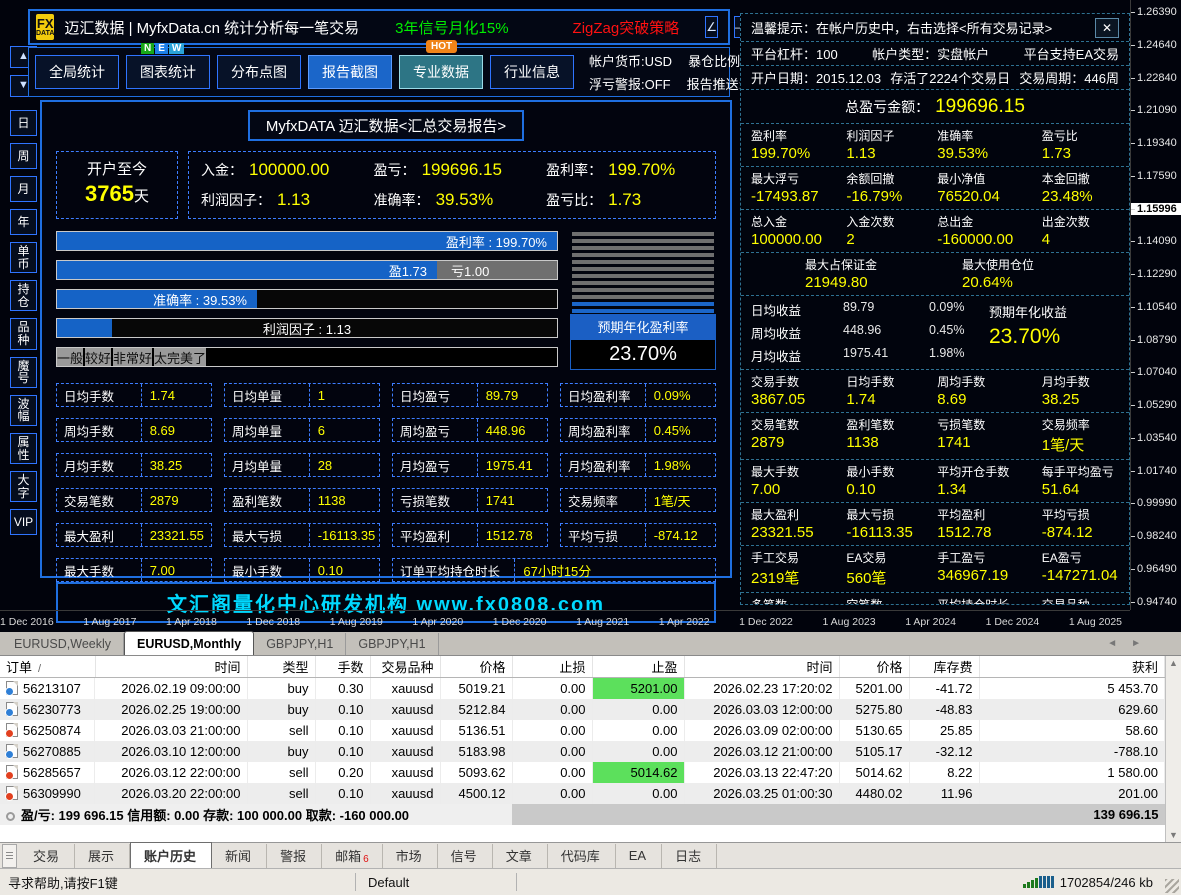 The image size is (1181, 895). Describe the element at coordinates (356, 621) in the screenshot. I see `date-tick: 1 Aug 2019` at that location.